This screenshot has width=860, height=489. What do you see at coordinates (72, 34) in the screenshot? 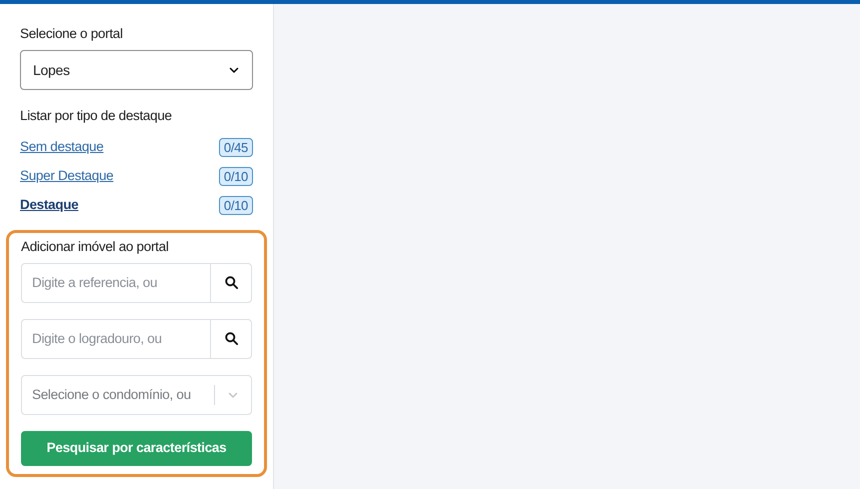
I see `portal-label: Selecione o portal` at bounding box center [72, 34].